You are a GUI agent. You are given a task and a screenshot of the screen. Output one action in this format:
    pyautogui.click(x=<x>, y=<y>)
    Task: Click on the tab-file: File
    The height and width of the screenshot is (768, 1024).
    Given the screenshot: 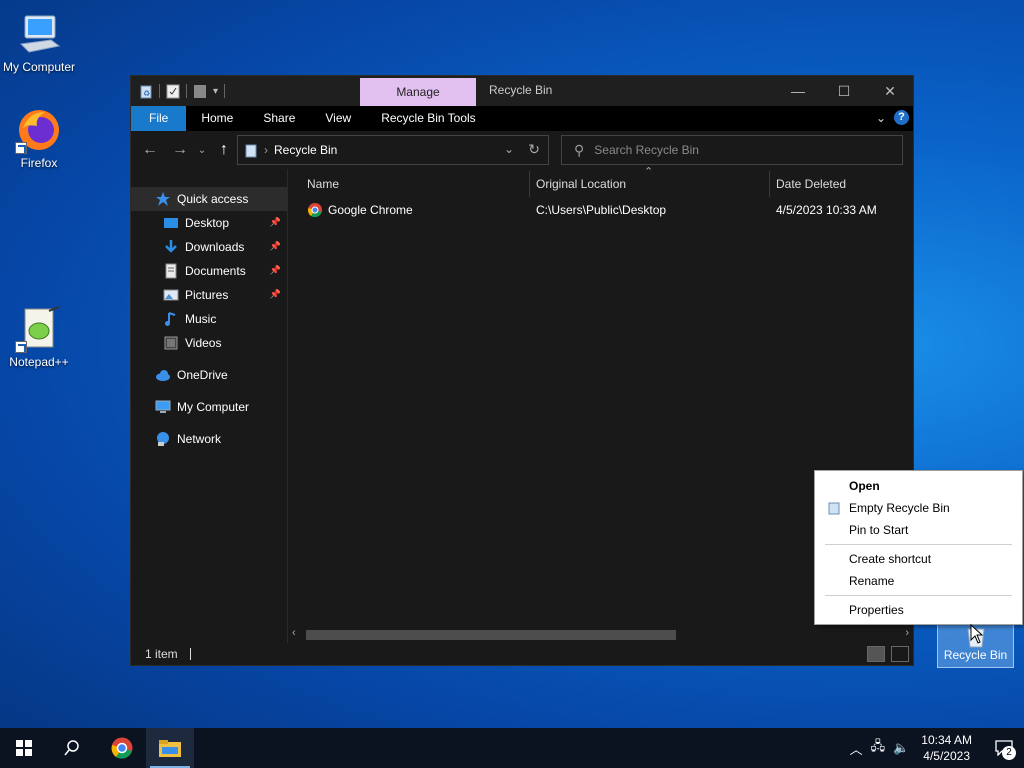 What is the action you would take?
    pyautogui.click(x=159, y=118)
    